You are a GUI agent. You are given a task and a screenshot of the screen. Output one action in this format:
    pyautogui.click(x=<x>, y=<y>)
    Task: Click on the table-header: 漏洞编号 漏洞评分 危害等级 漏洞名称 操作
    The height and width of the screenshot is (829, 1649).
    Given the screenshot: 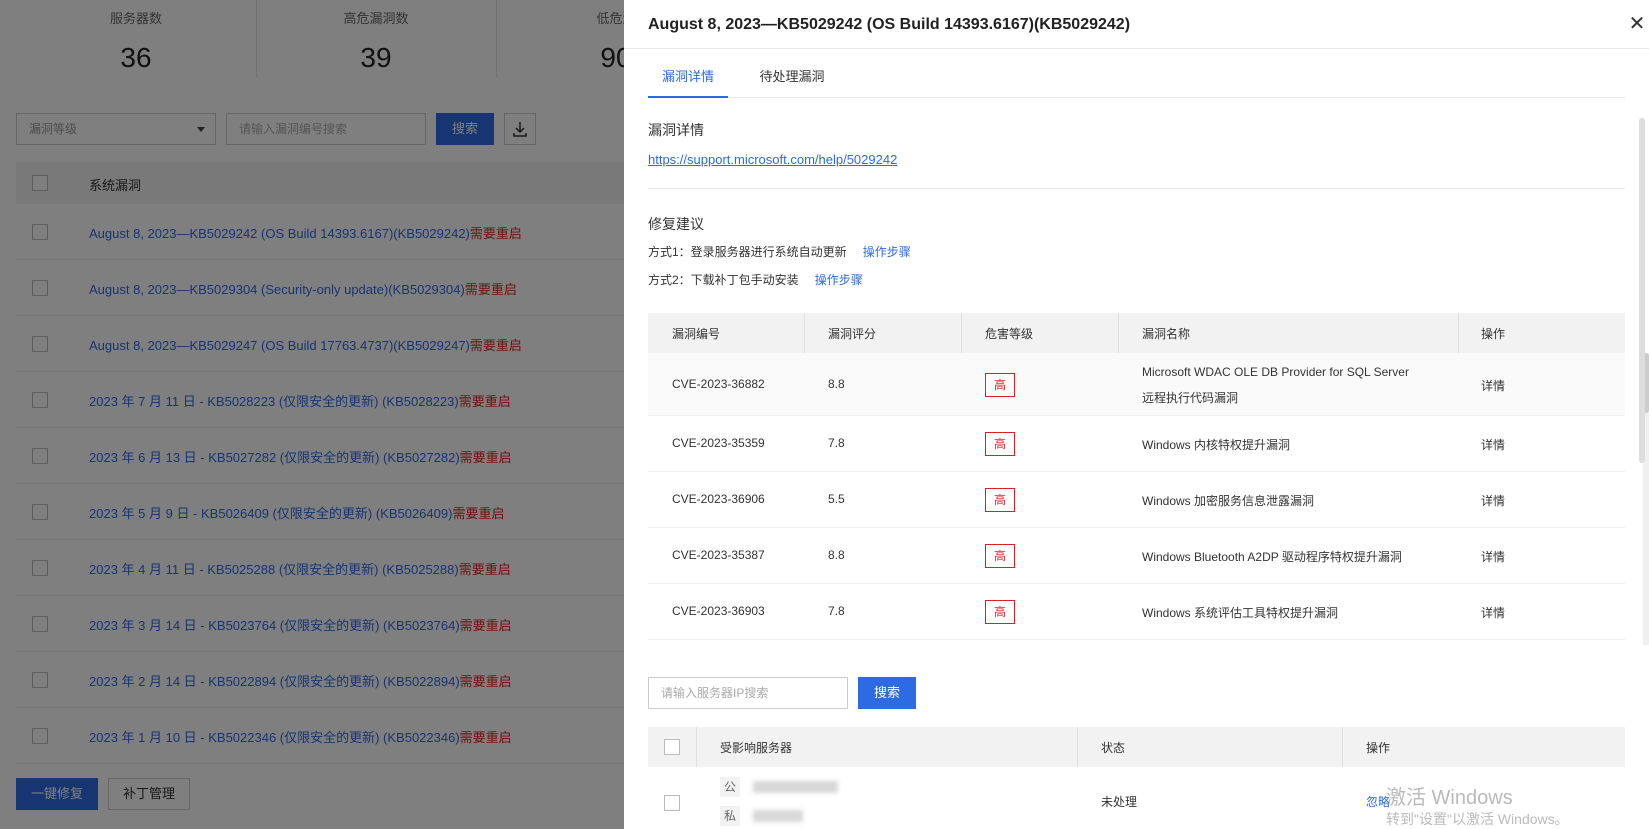 What is the action you would take?
    pyautogui.click(x=1136, y=333)
    